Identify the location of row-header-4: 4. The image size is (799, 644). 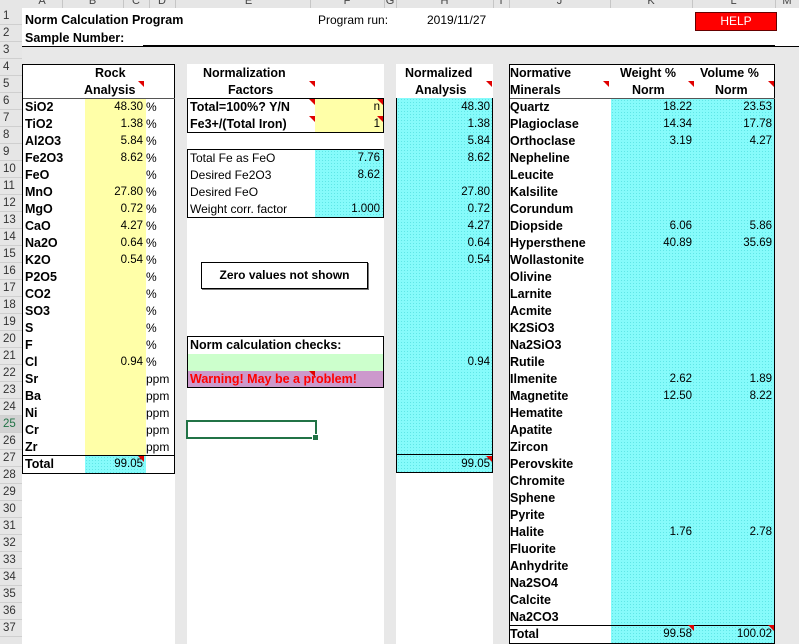
(11, 67).